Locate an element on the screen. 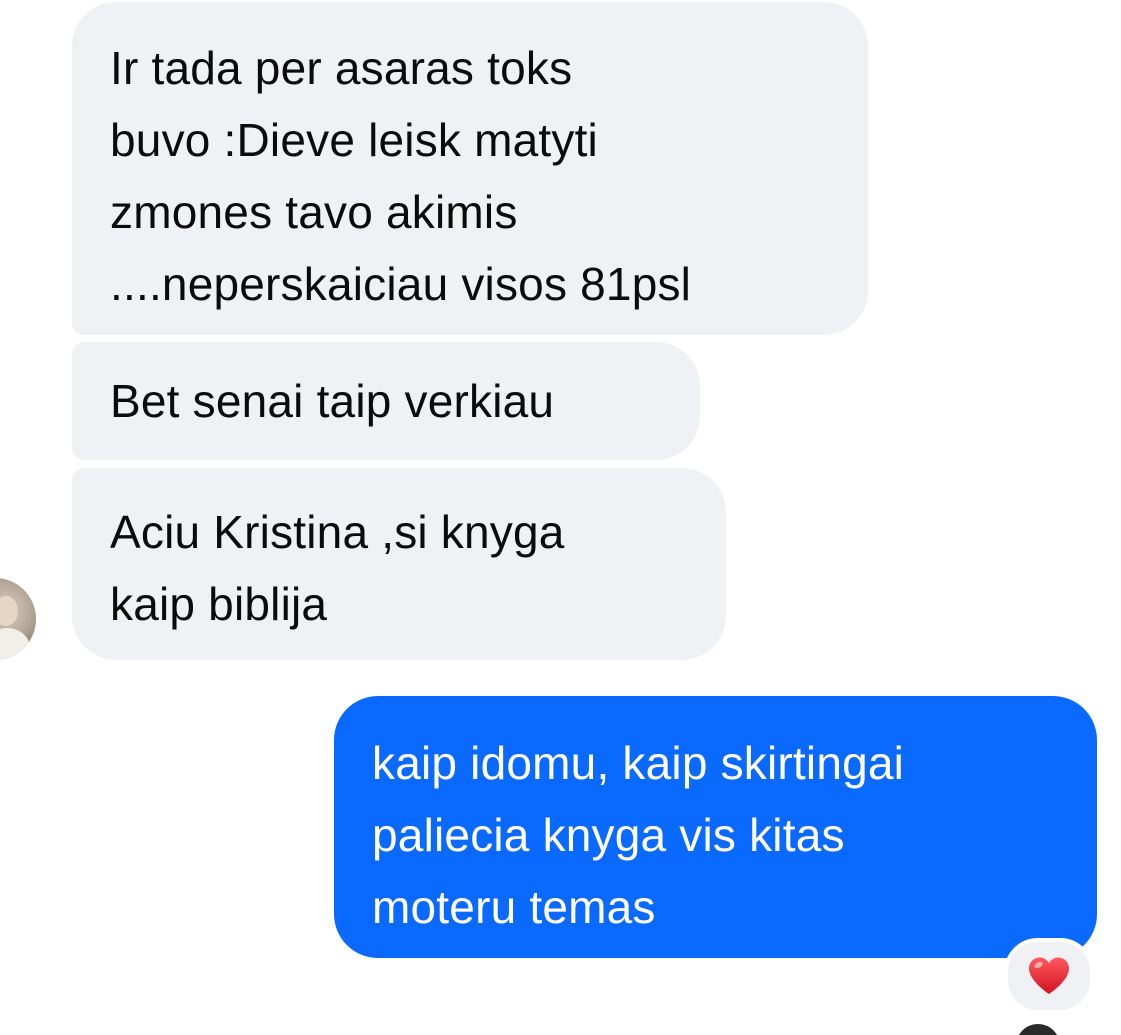  message-text-line: Aciu Kristina ,si knyga is located at coordinates (337, 532).